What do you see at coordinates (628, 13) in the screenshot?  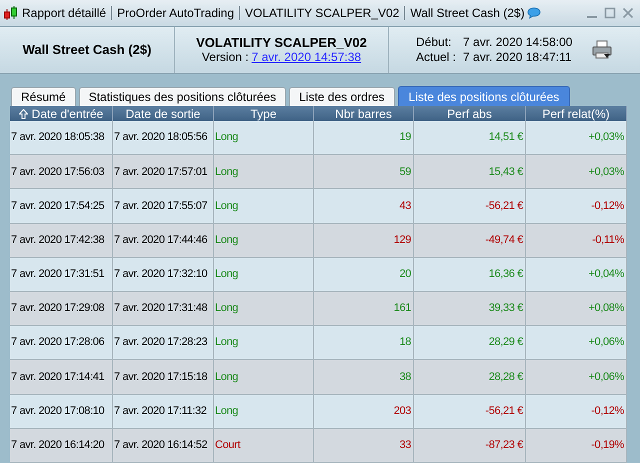 I see `close-icon` at bounding box center [628, 13].